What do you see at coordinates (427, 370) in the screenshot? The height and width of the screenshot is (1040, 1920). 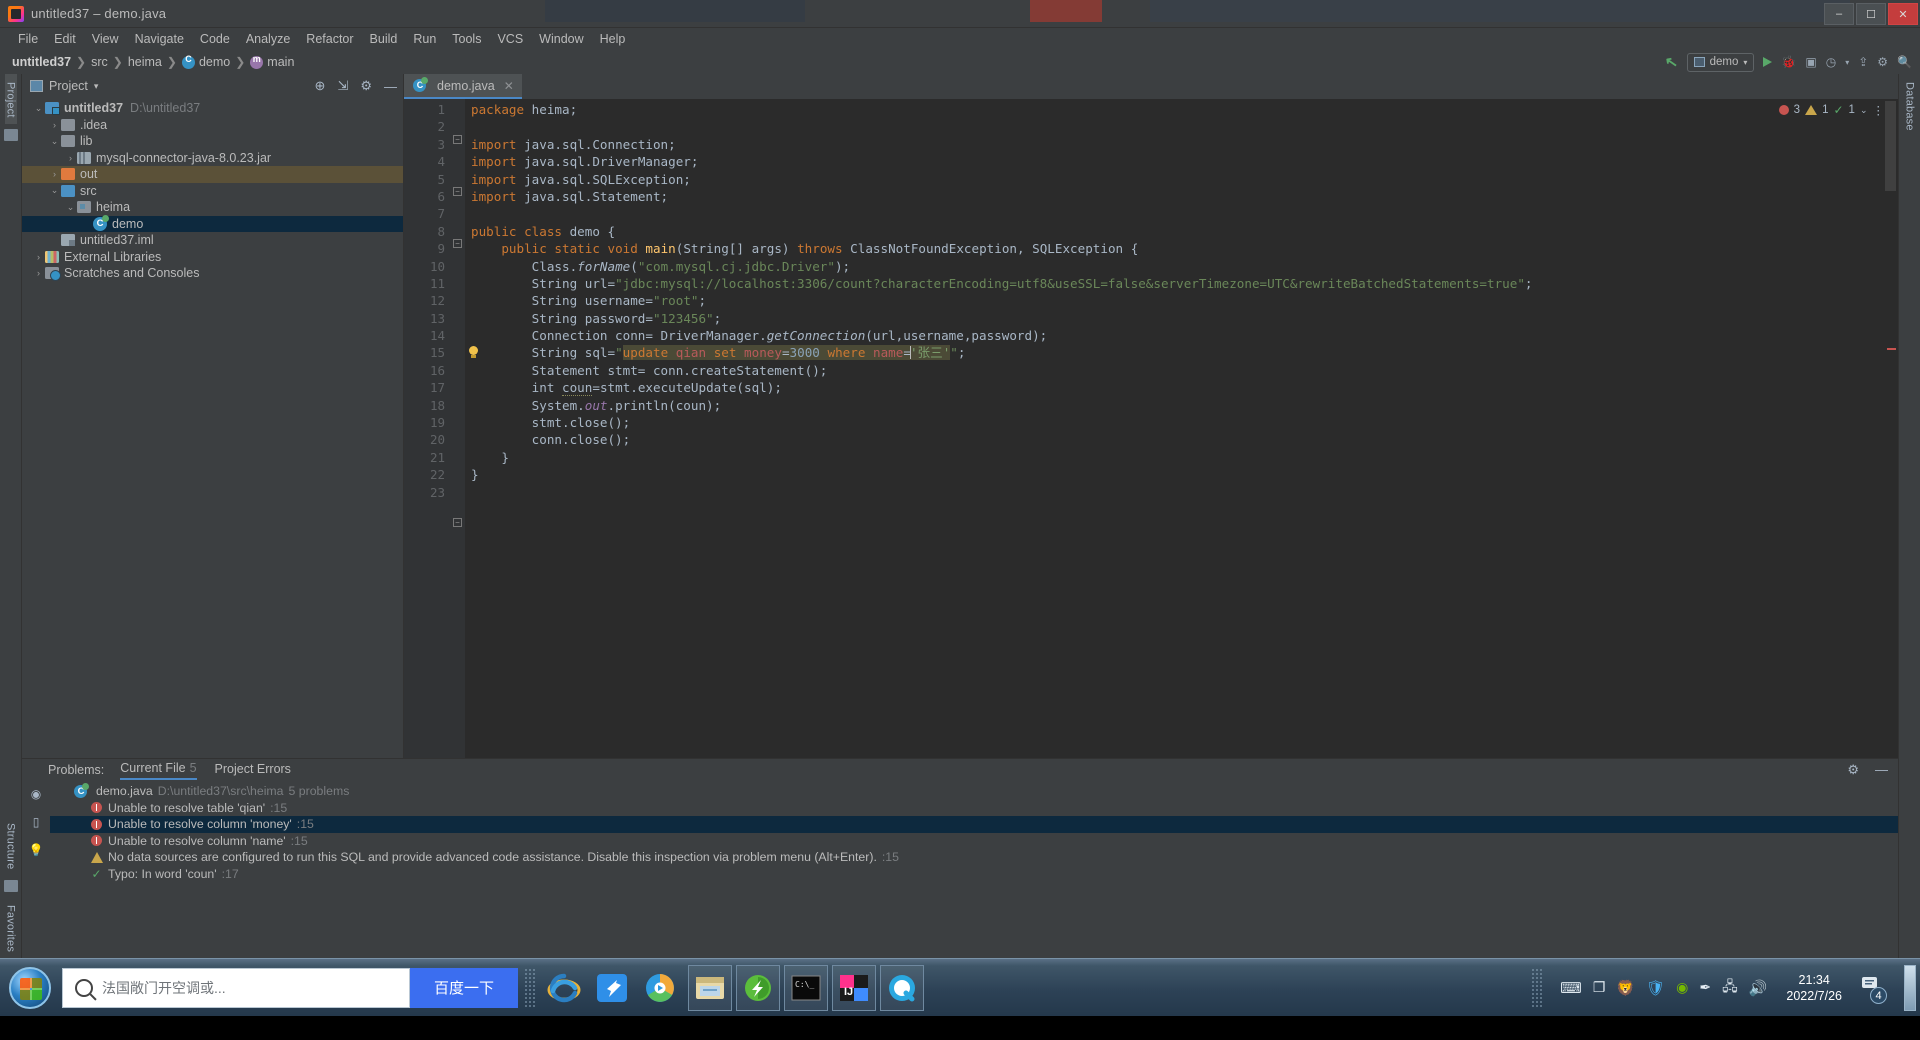 I see `line-number: 16` at bounding box center [427, 370].